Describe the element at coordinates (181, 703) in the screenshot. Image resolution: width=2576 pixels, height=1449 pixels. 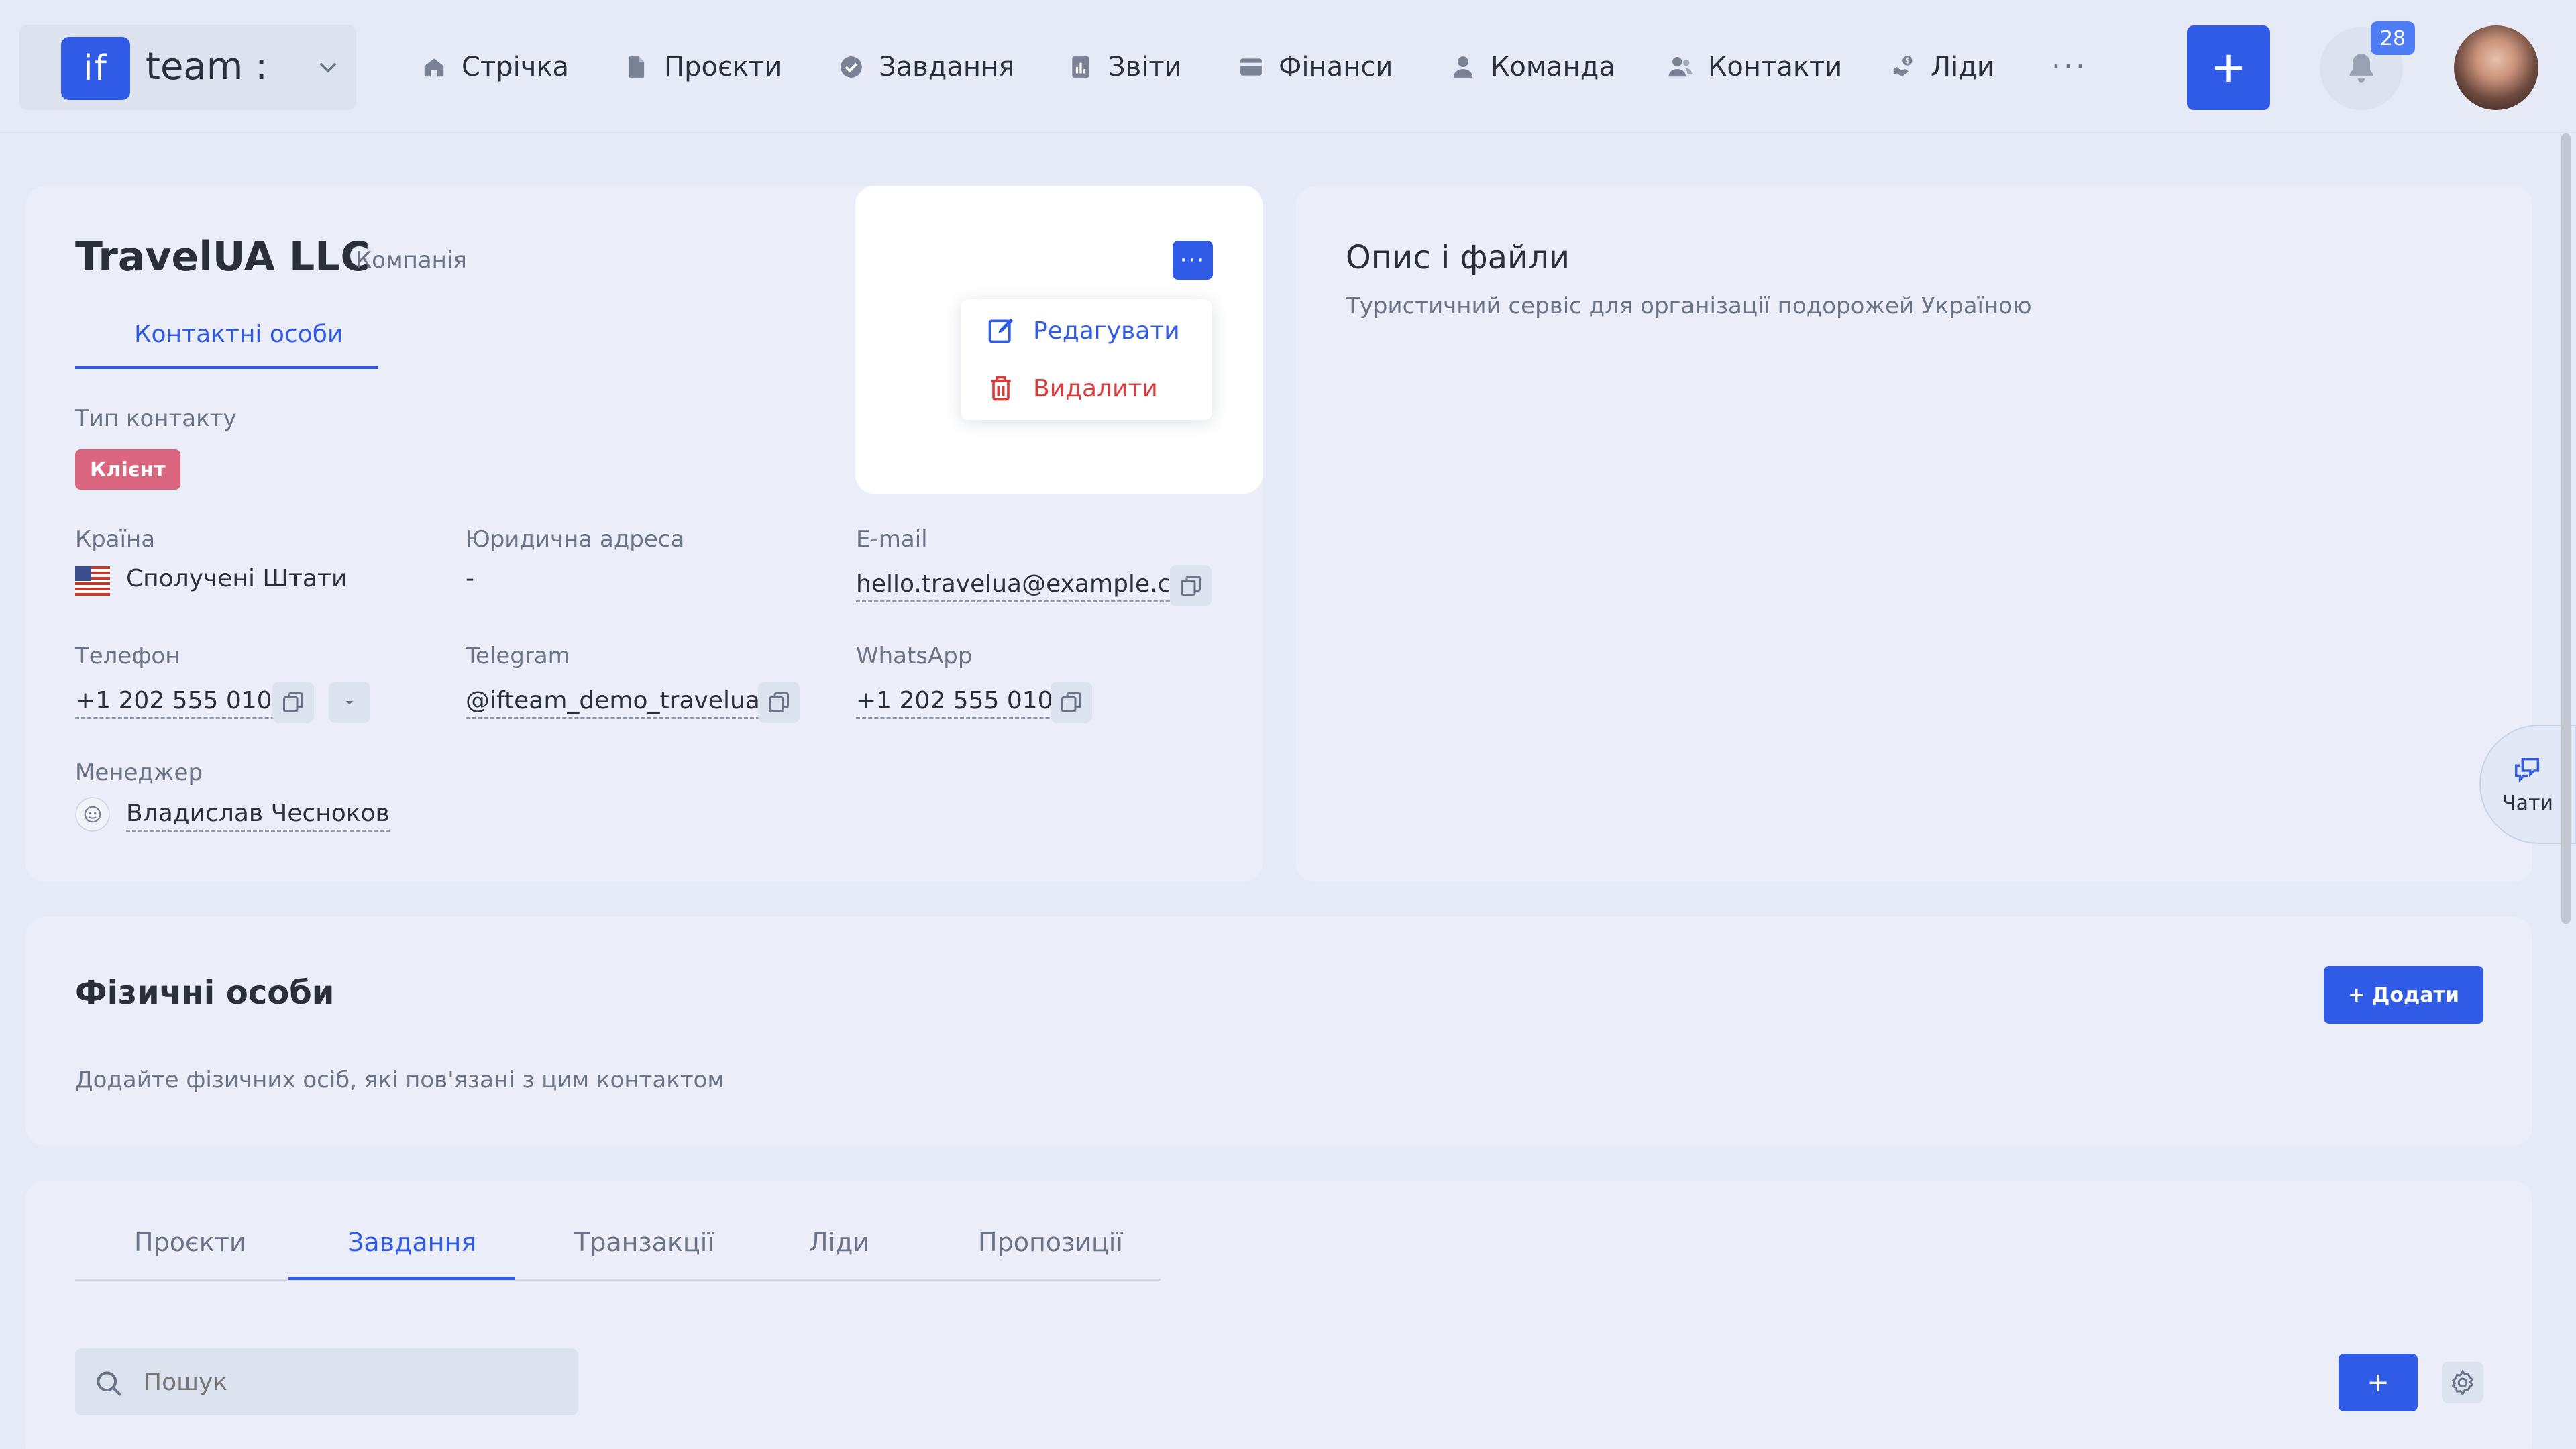
I see `phone-value: +1 202 555 0103` at that location.